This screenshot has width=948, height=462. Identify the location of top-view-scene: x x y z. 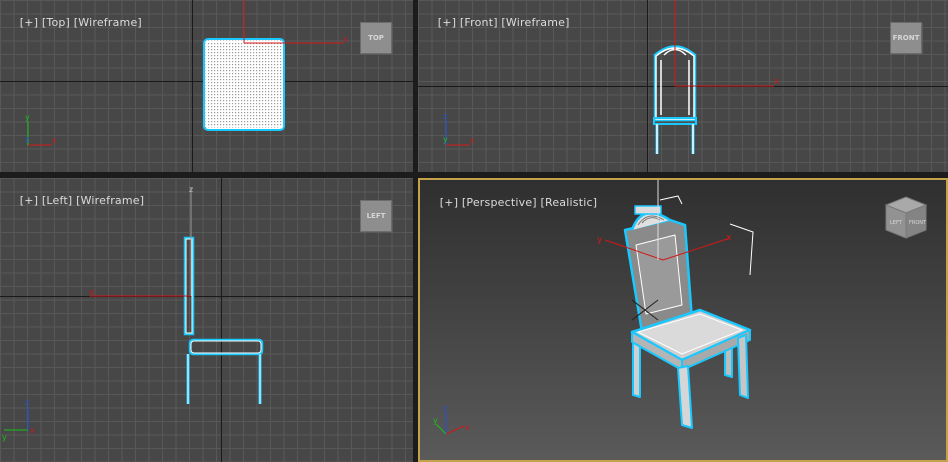
(186, 73).